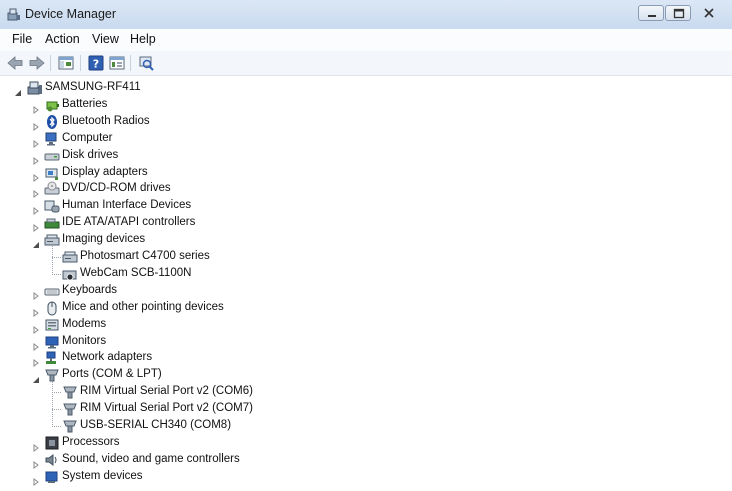 The width and height of the screenshot is (732, 491). I want to click on forward-icon, so click(37, 63).